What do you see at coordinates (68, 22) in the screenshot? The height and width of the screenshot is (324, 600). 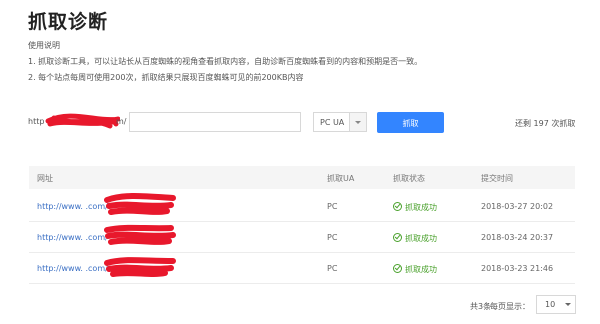 I see `page-title: 抓取诊断` at bounding box center [68, 22].